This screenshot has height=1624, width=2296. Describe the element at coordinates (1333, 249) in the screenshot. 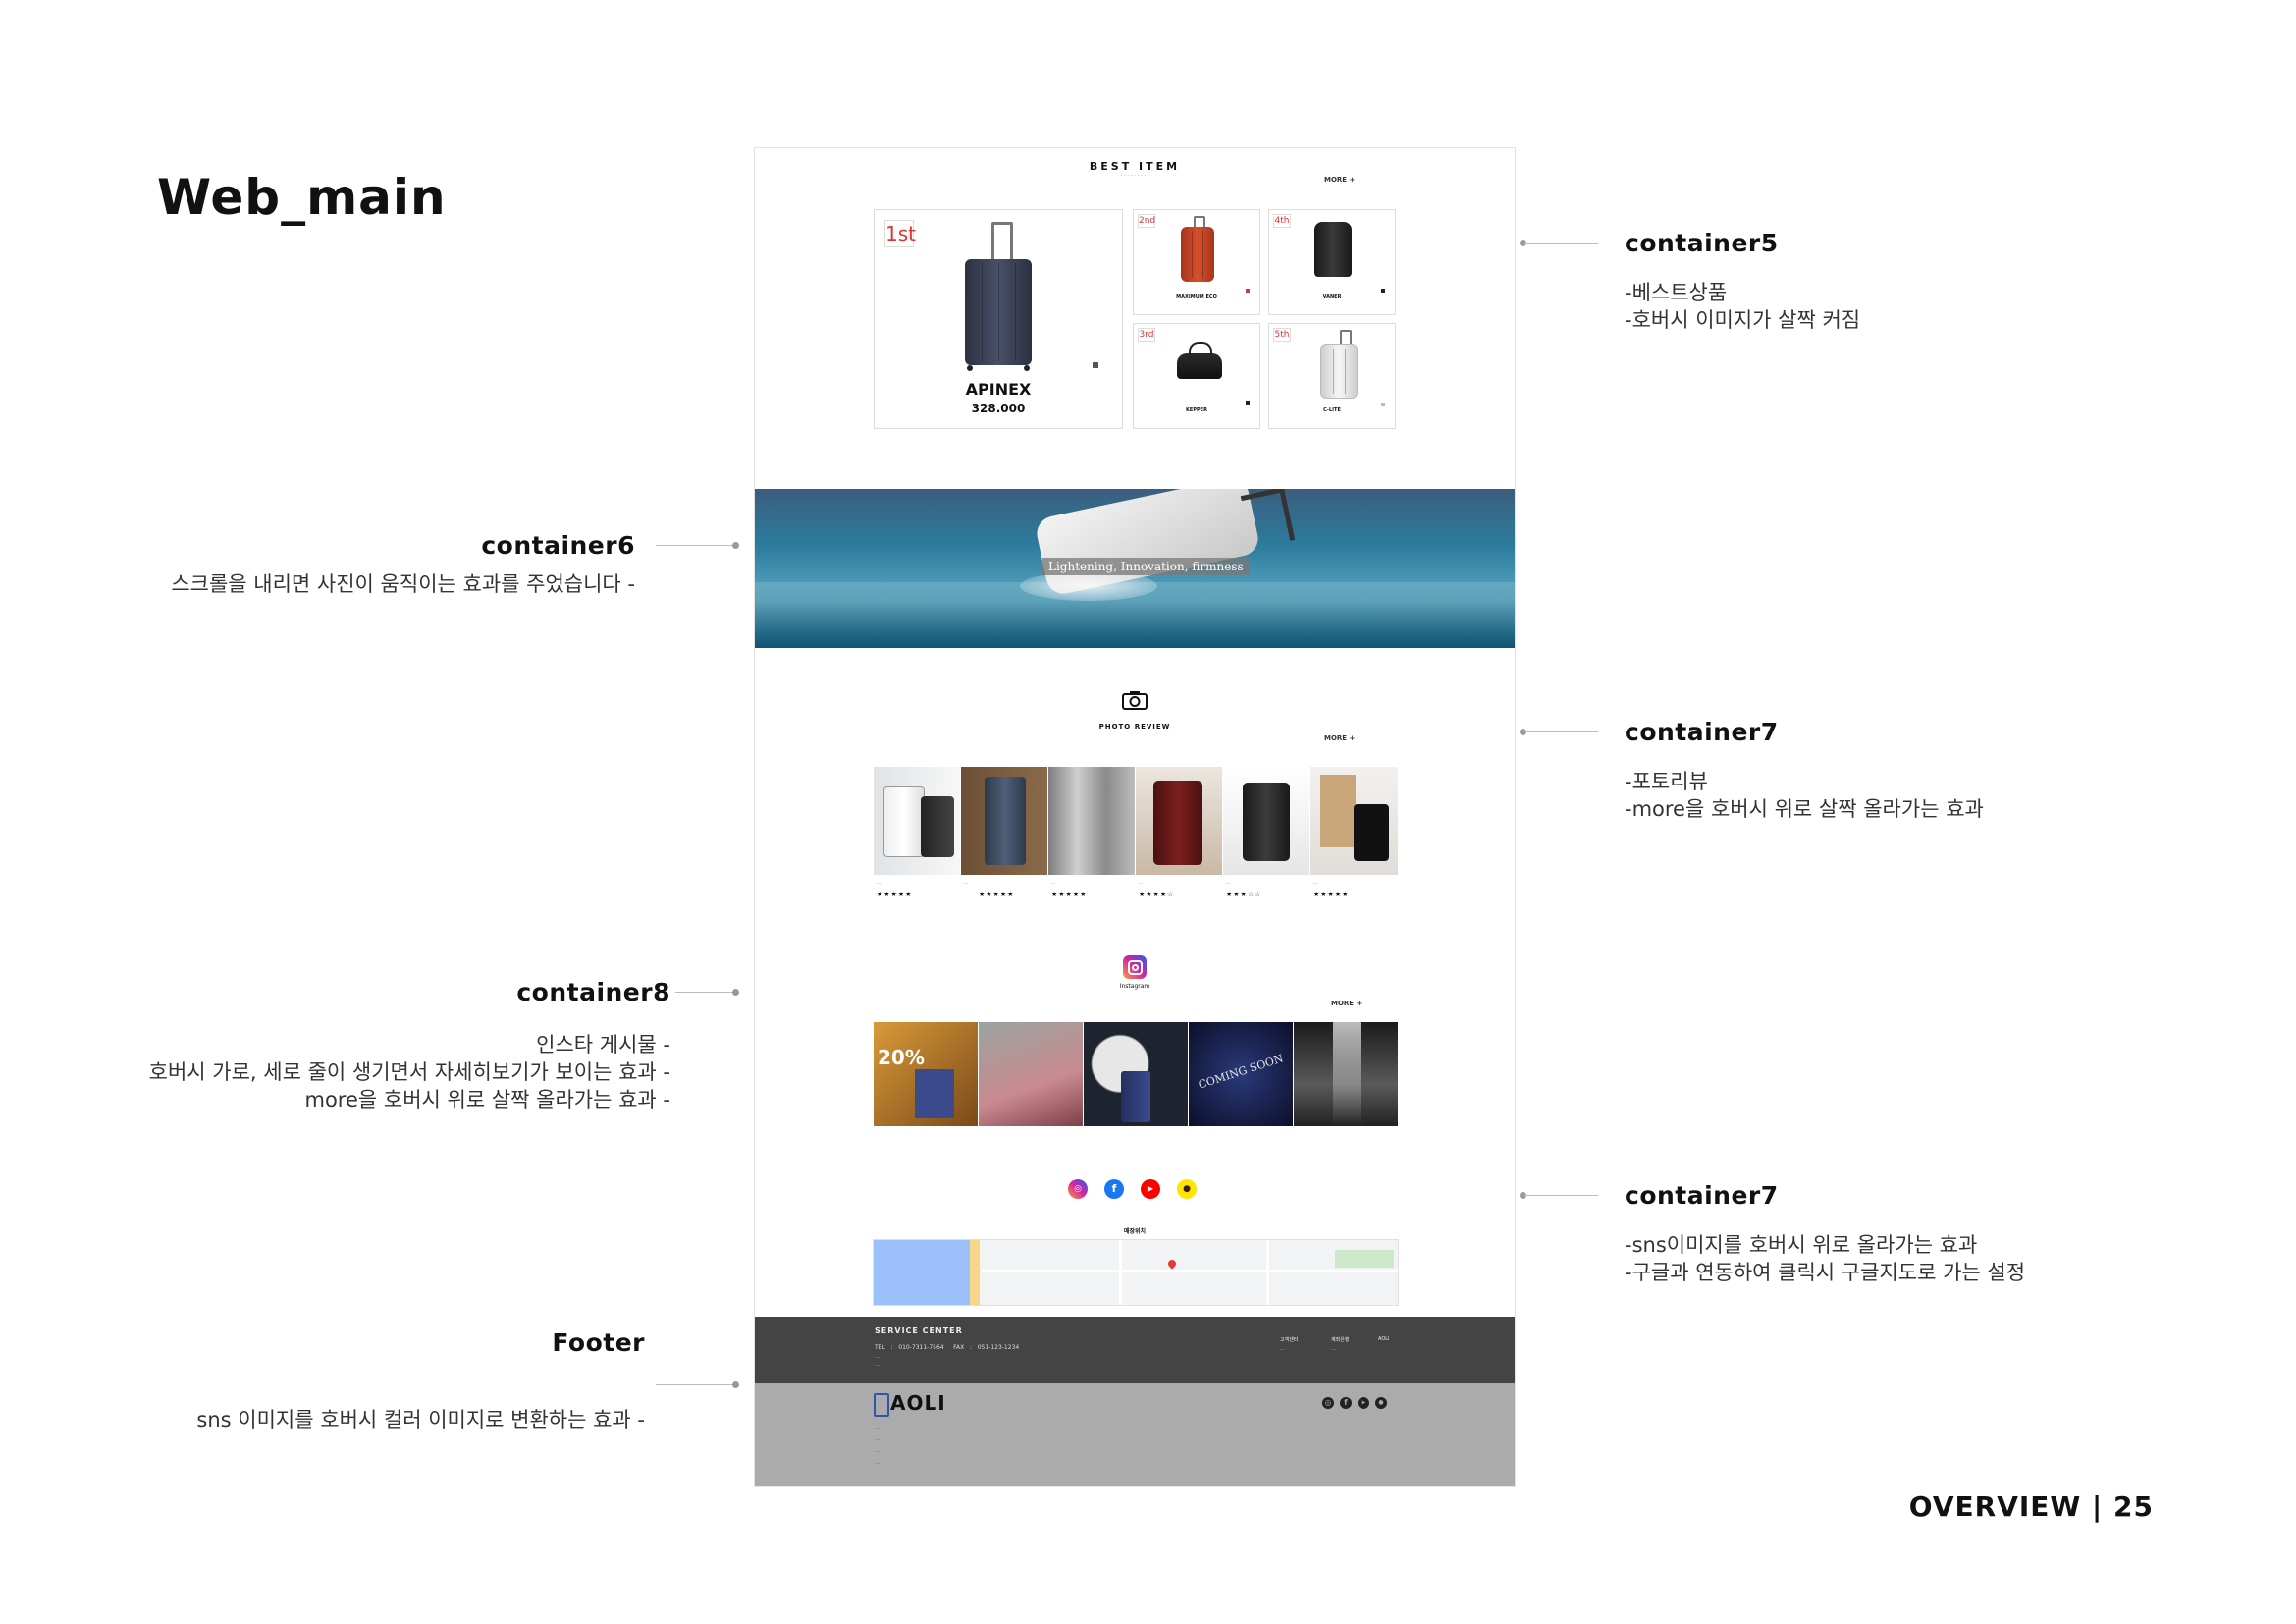

I see `backpack-image` at that location.